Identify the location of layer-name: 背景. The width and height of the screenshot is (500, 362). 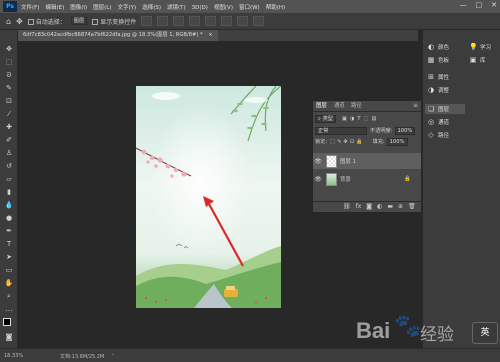
(345, 180).